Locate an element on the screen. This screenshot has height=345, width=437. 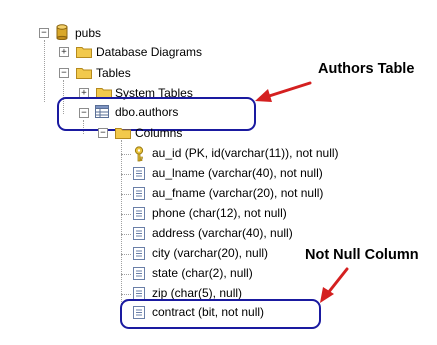
primary-key-icon is located at coordinates (139, 154).